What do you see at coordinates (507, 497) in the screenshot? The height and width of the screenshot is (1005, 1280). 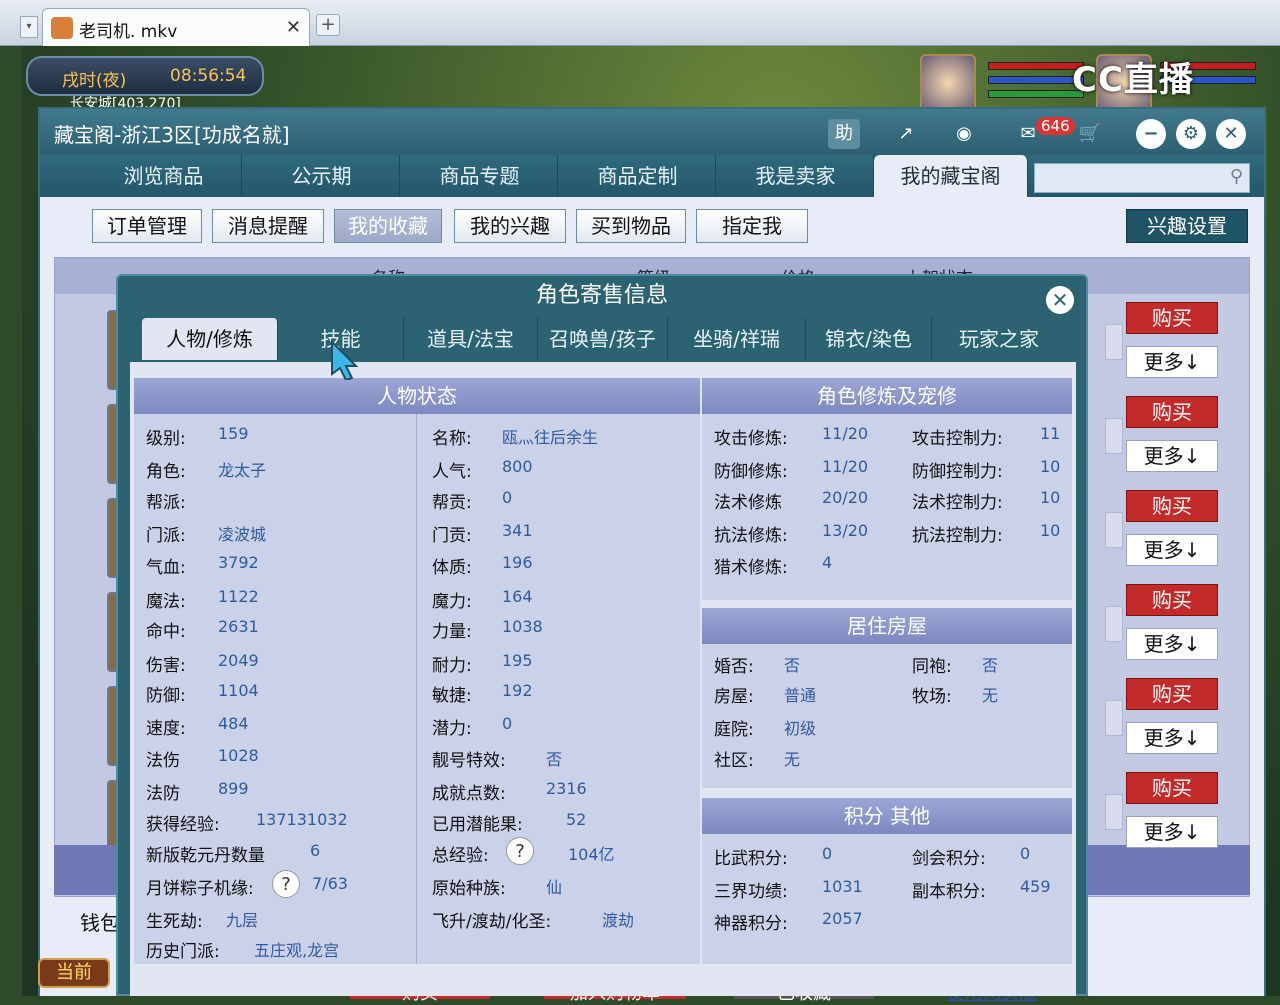 I see `guild-contrib-value: 0` at bounding box center [507, 497].